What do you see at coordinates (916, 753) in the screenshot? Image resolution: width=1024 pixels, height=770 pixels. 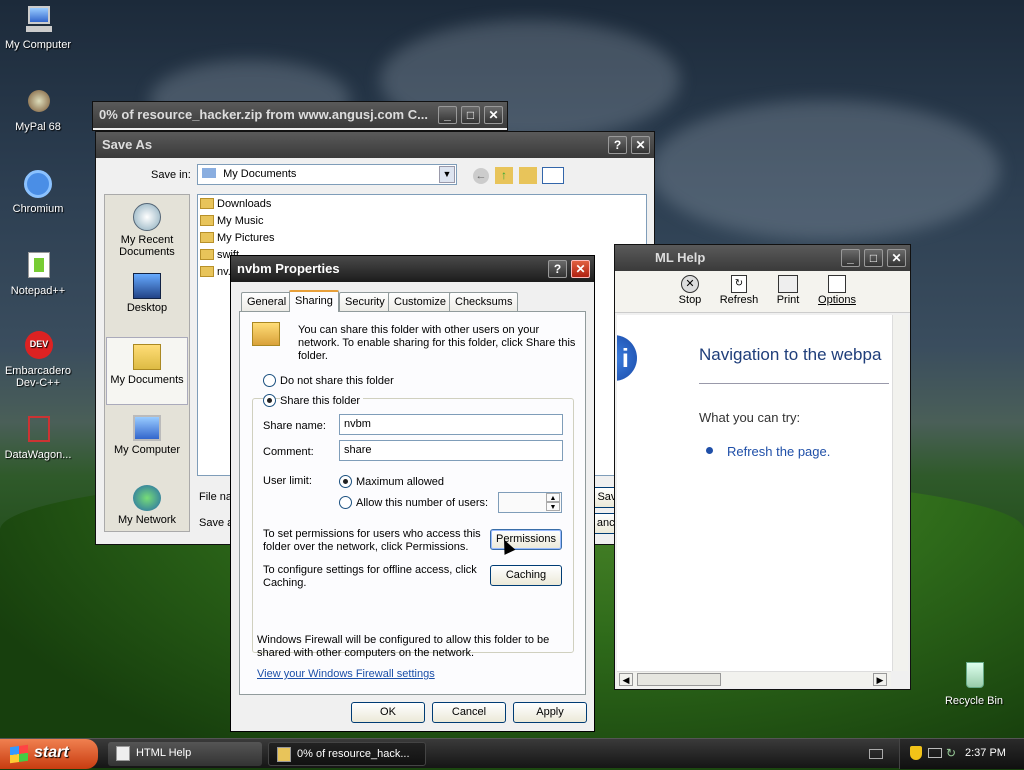 I see `shield-icon` at bounding box center [916, 753].